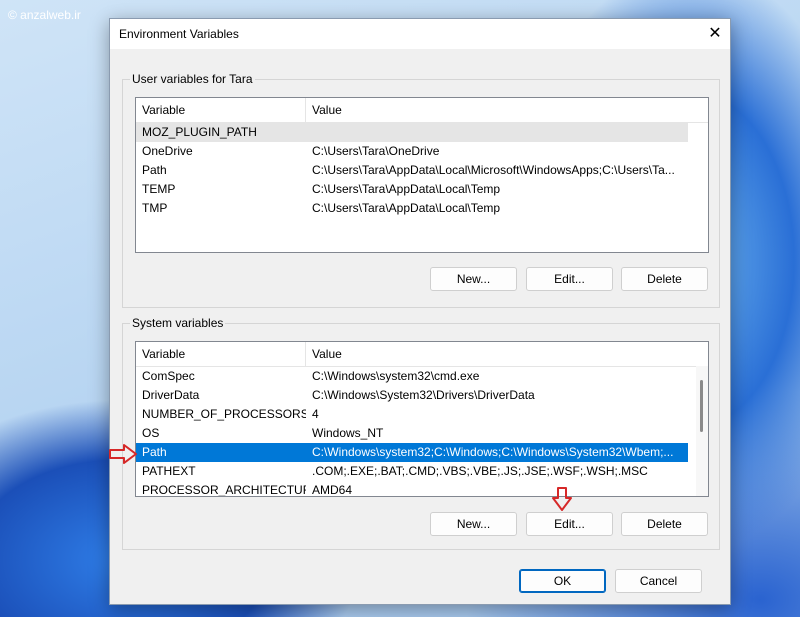 This screenshot has width=800, height=617. Describe the element at coordinates (412, 489) in the screenshot. I see `list-item: PROCESSOR_ARCHITECTURE AMD64` at that location.